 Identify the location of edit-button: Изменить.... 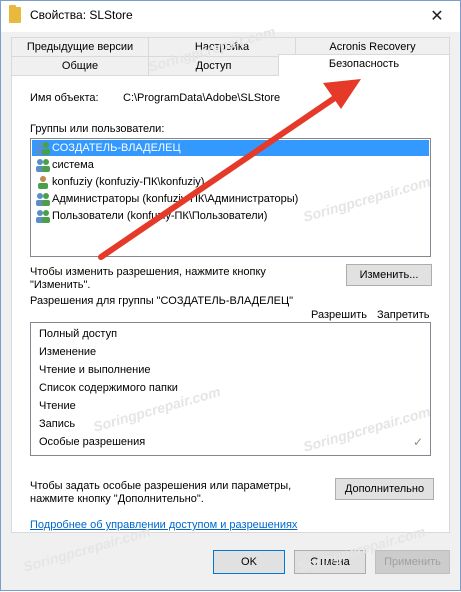
(389, 275).